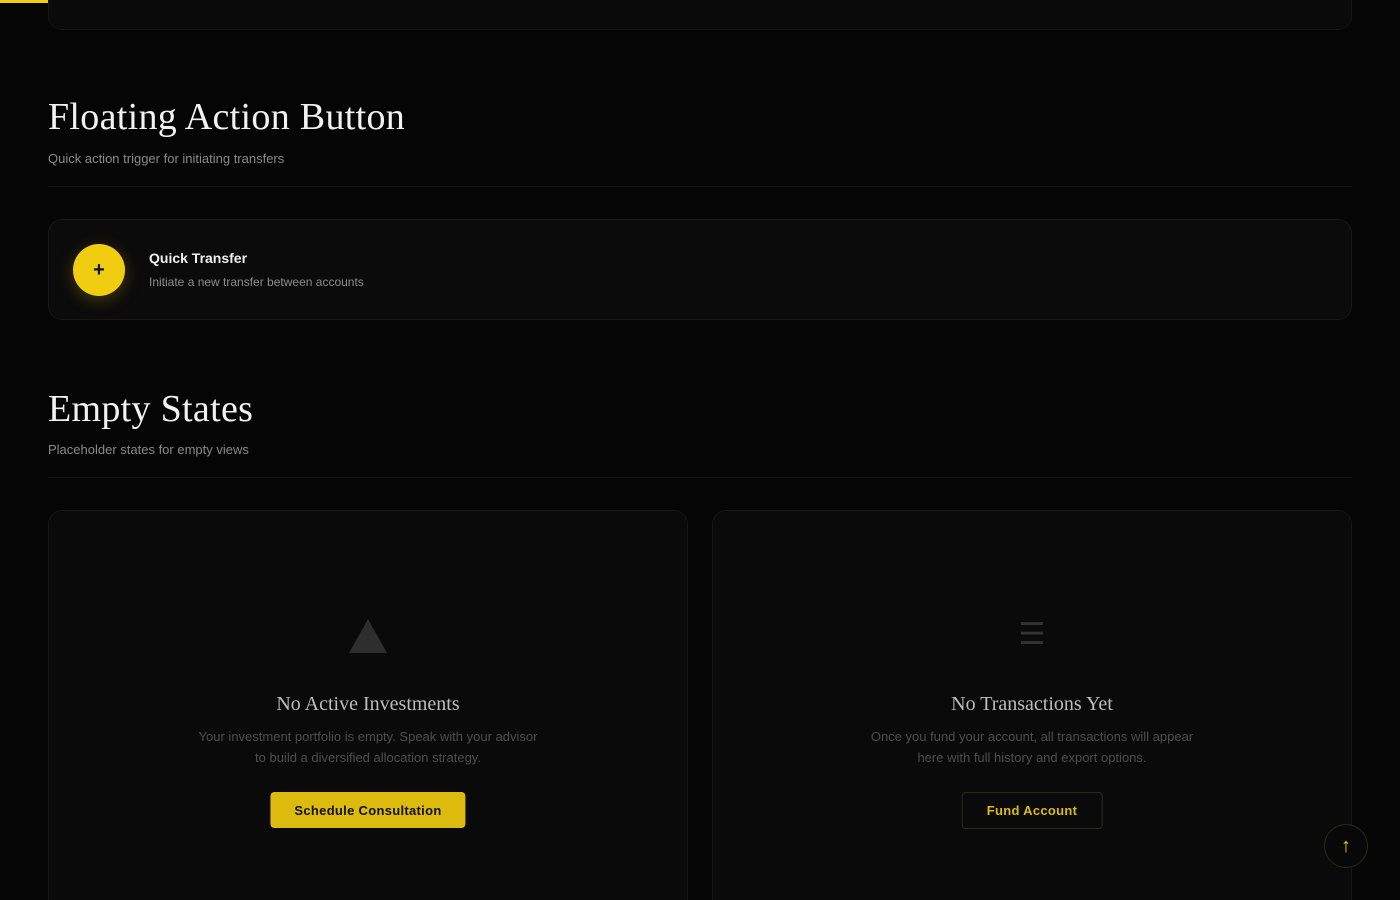 The height and width of the screenshot is (900, 1400). I want to click on quick-transfer-fab: +, so click(99, 270).